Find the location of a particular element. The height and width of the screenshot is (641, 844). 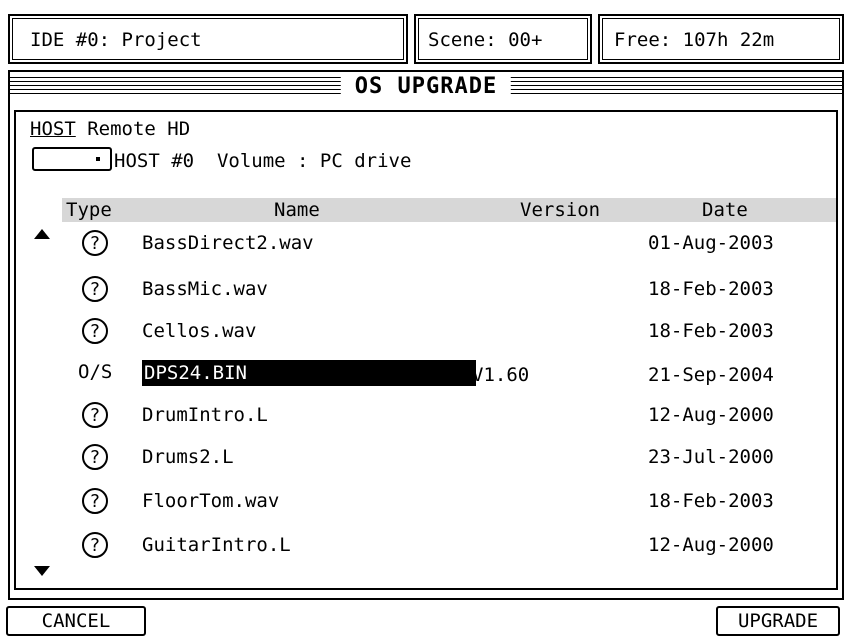

column-type: Type is located at coordinates (89, 210).